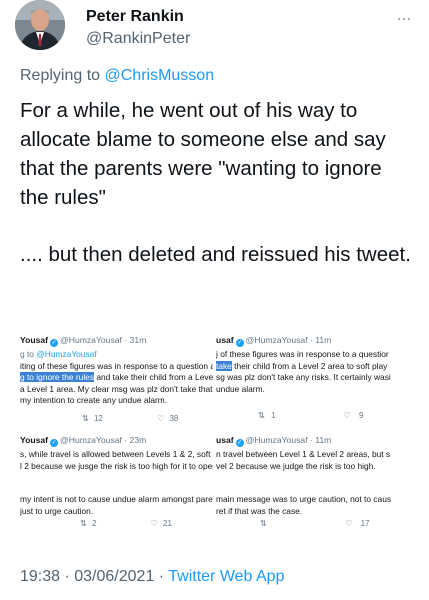 The height and width of the screenshot is (600, 429). I want to click on author-name: Peter Rankin, so click(135, 17).